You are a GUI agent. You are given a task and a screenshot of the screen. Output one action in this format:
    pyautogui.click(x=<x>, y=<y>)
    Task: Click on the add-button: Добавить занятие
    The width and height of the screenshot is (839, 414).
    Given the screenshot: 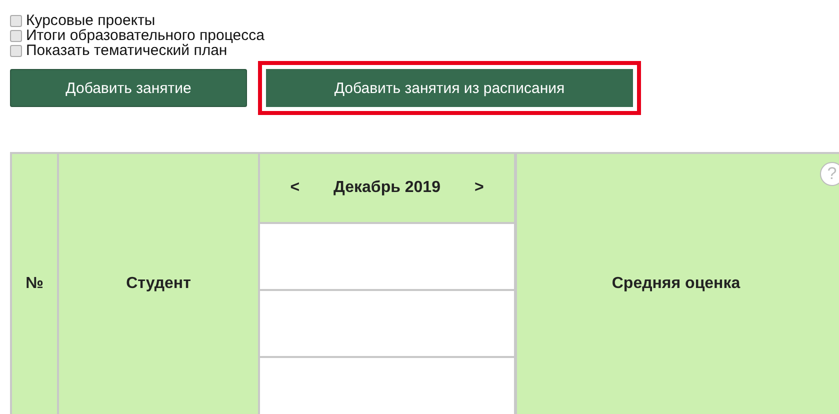 What is the action you would take?
    pyautogui.click(x=128, y=88)
    